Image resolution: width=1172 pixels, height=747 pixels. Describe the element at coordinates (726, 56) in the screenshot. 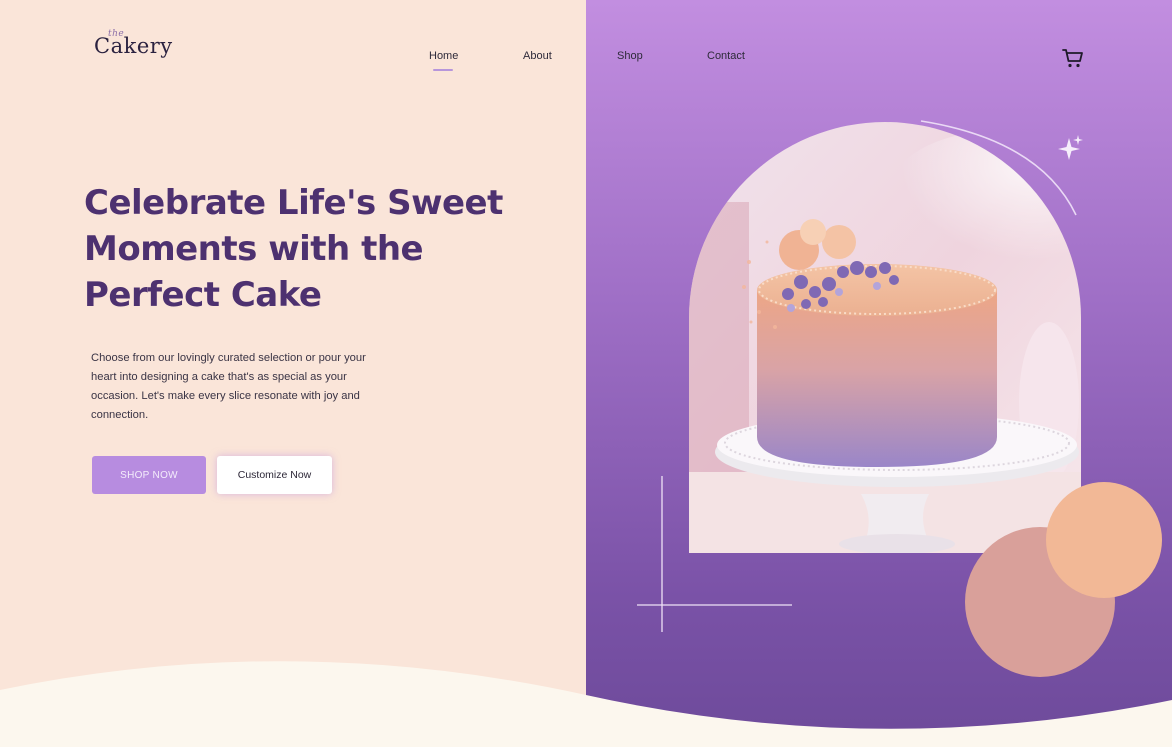

I see `nav-contact-link: Contact` at that location.